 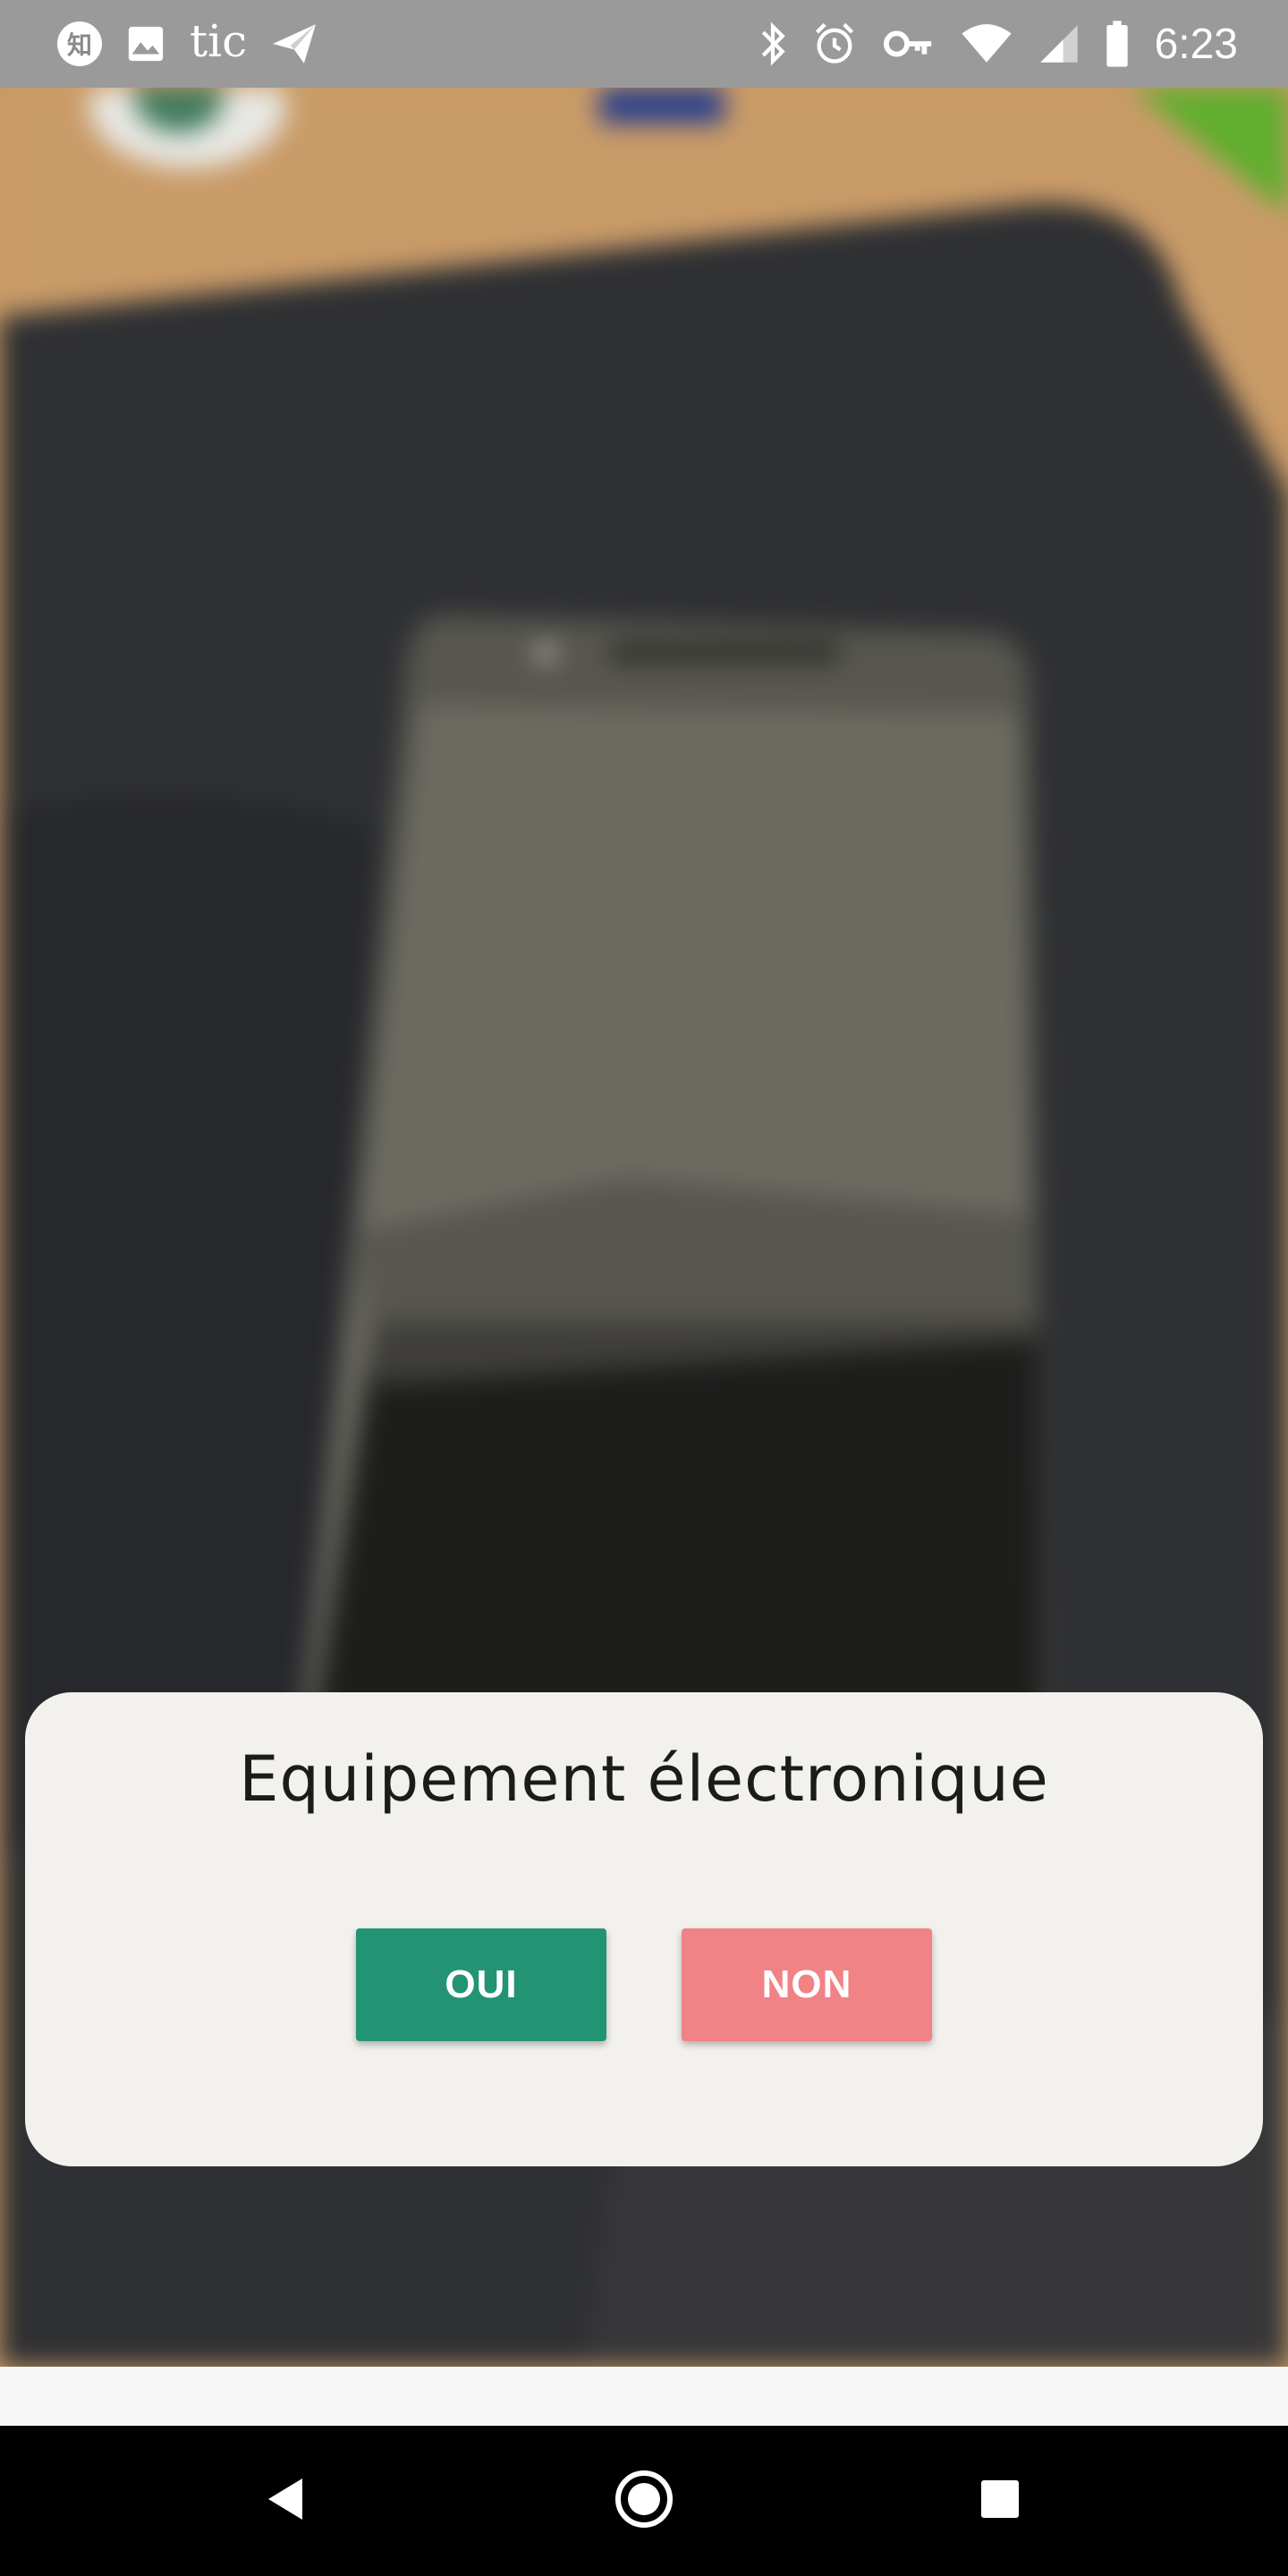 I want to click on alarm-icon, so click(x=834, y=44).